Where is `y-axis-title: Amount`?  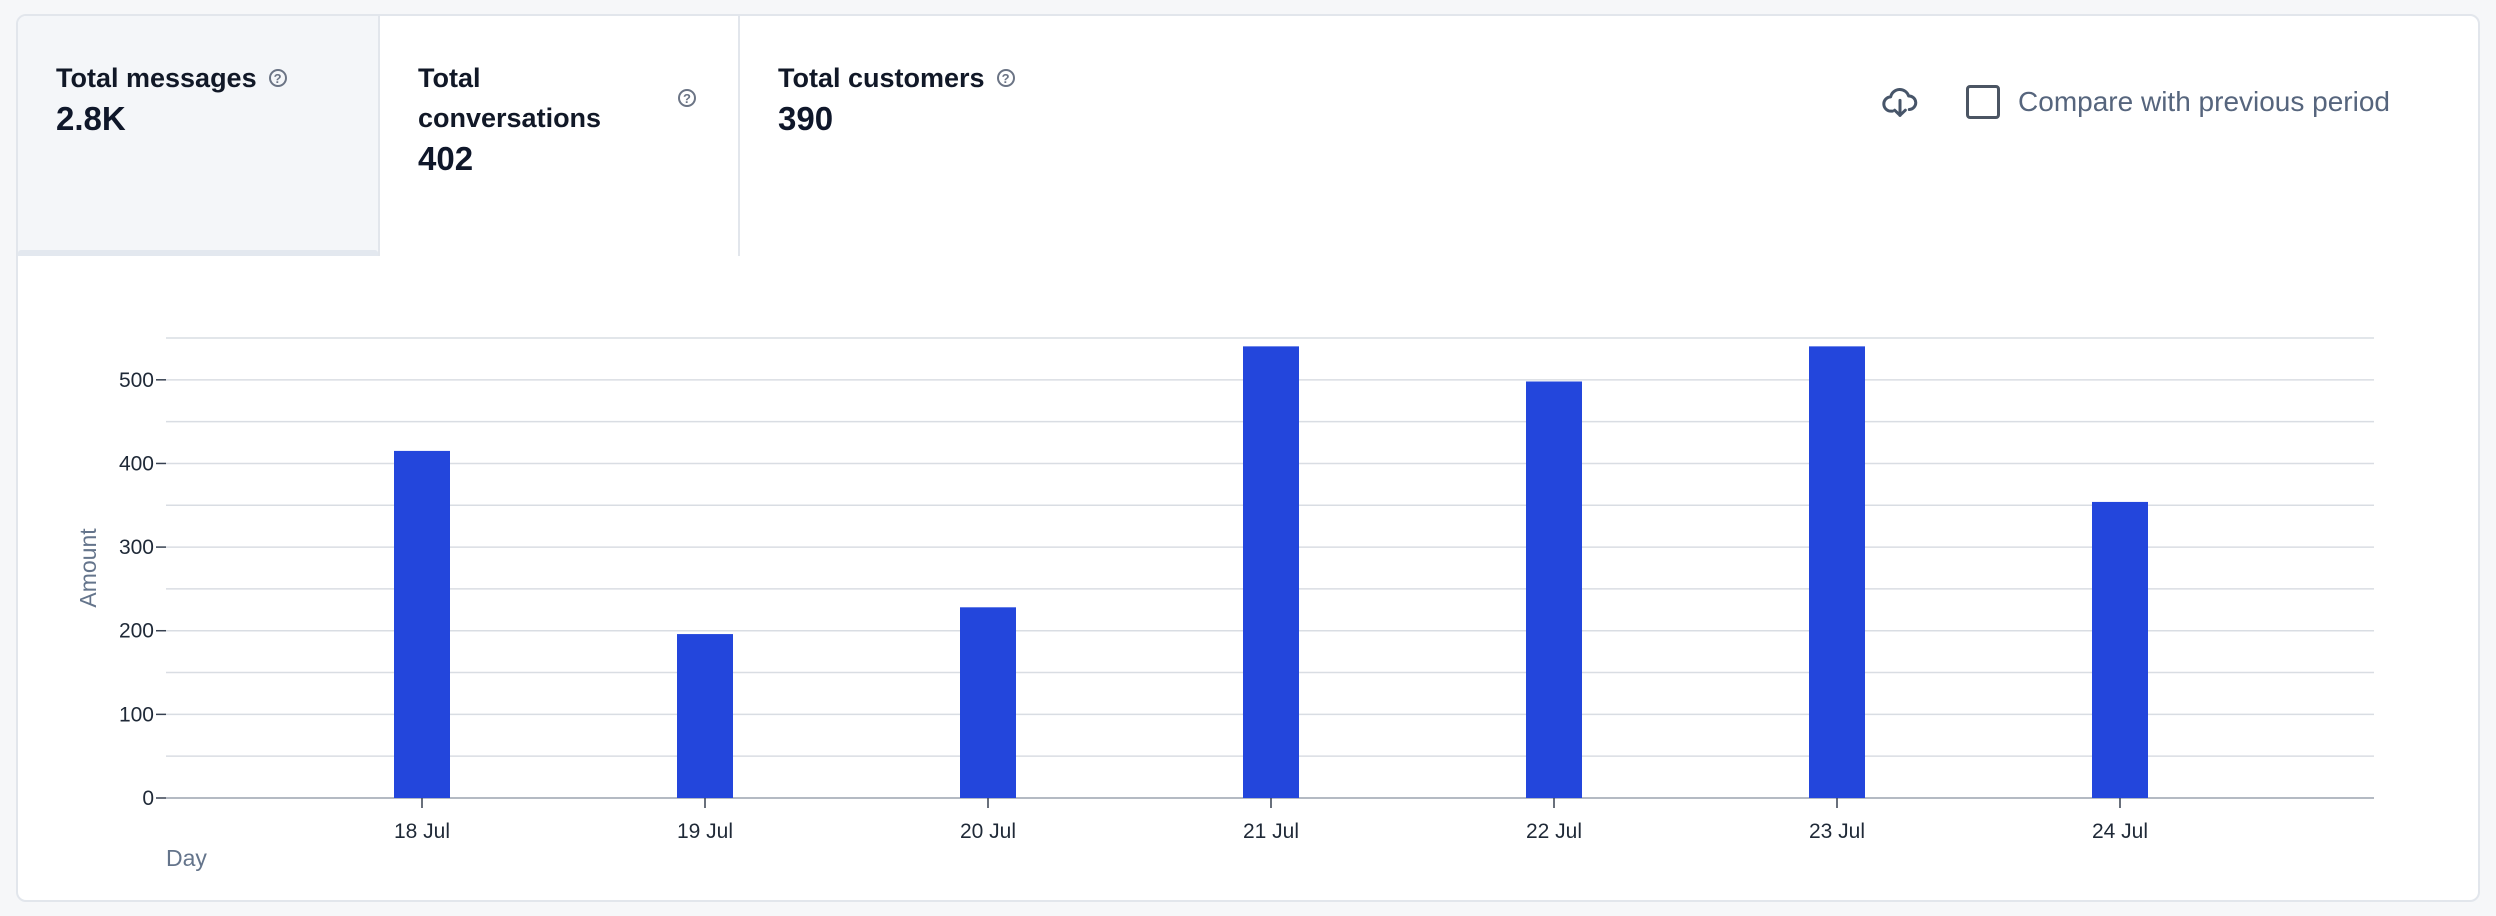 y-axis-title: Amount is located at coordinates (88, 568).